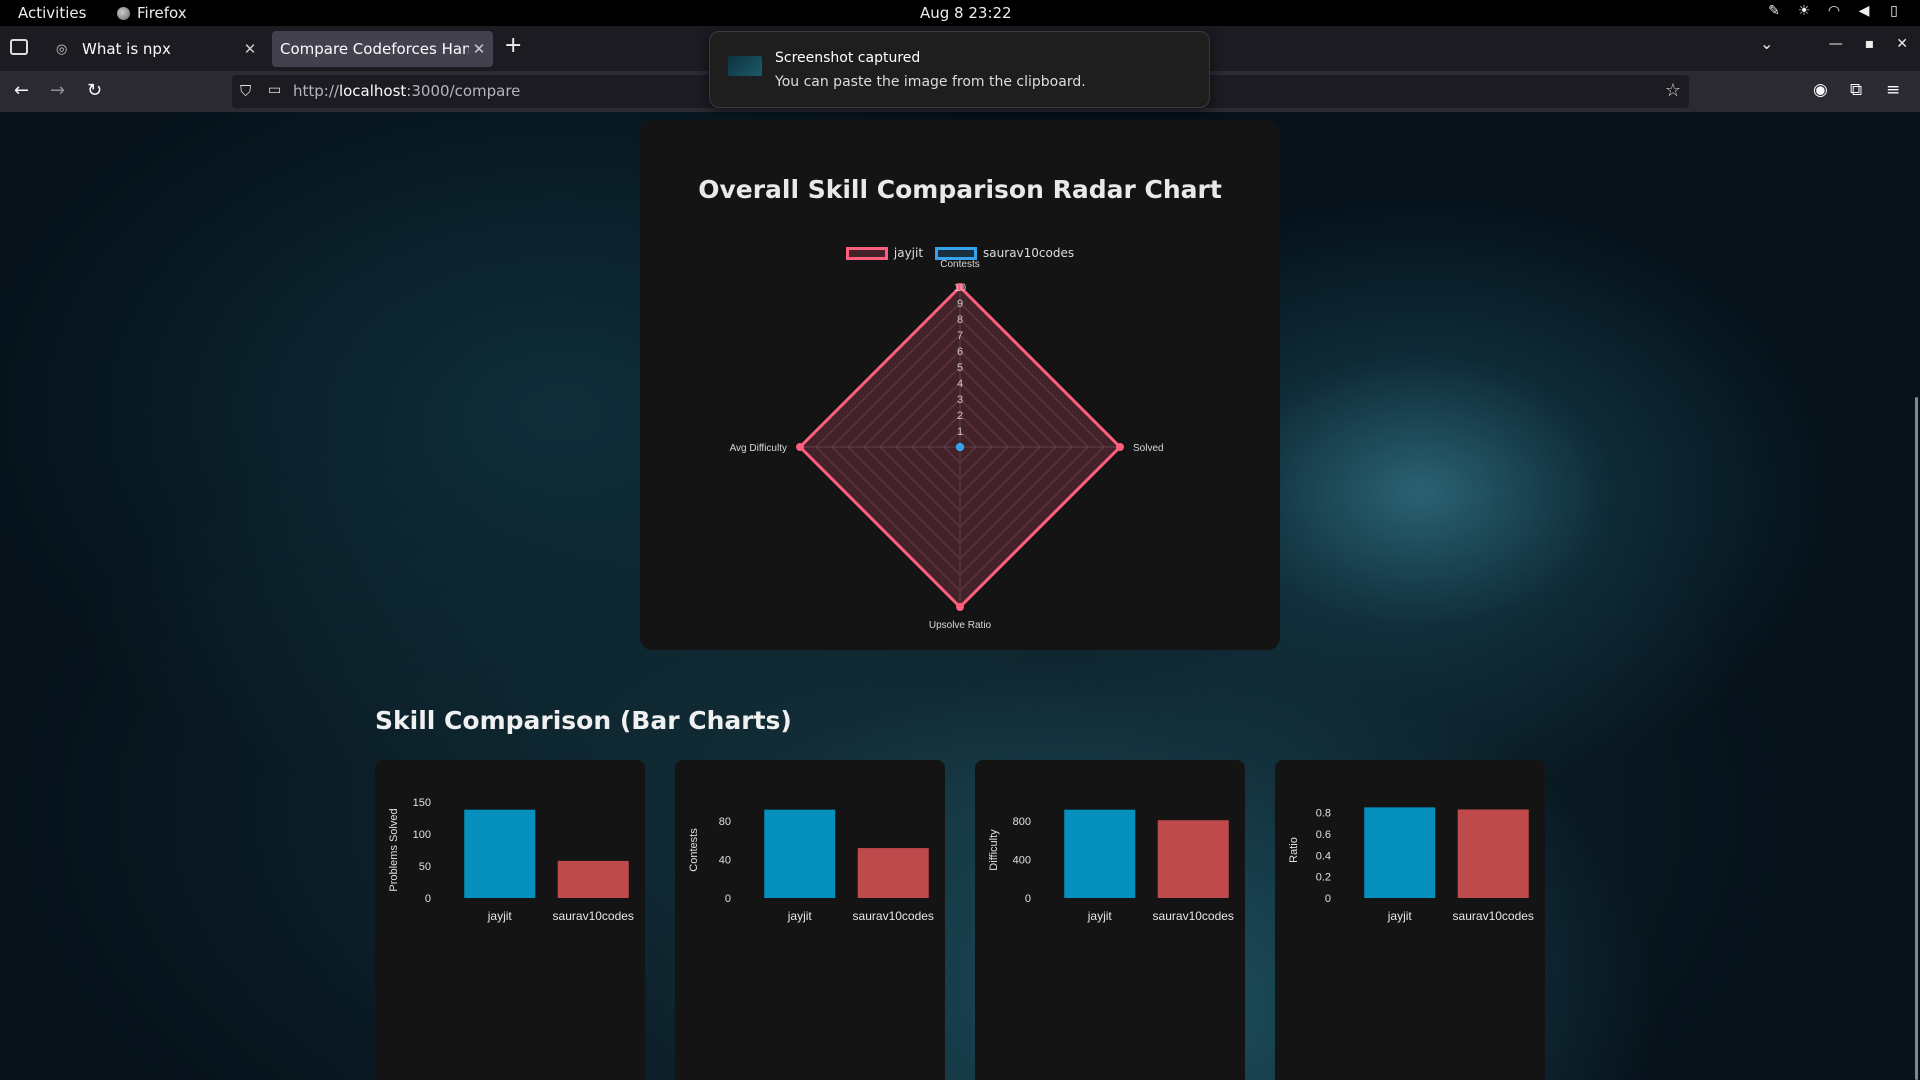  What do you see at coordinates (94, 90) in the screenshot?
I see `reload-icon: ↻` at bounding box center [94, 90].